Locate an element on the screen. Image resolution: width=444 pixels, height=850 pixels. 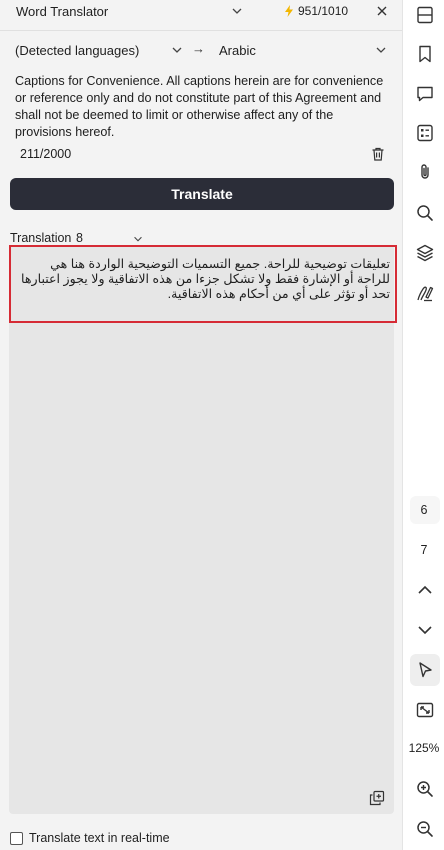
target-language-dropdown: Arabic is located at coordinates (303, 50).